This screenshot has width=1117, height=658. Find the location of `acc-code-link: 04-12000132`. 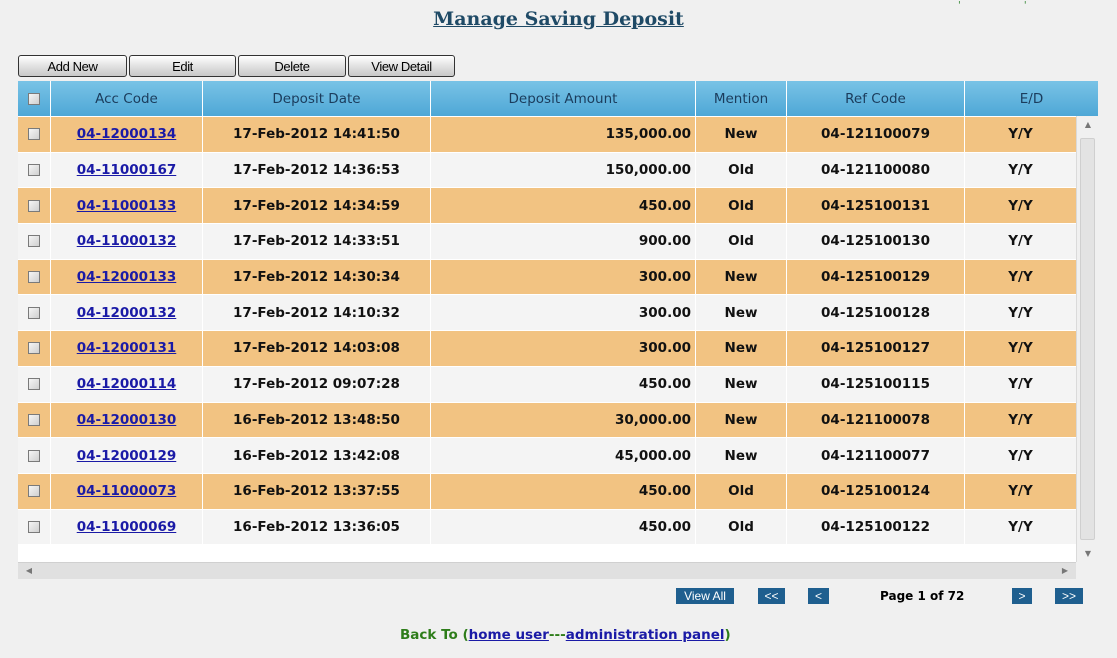

acc-code-link: 04-12000132 is located at coordinates (127, 313).